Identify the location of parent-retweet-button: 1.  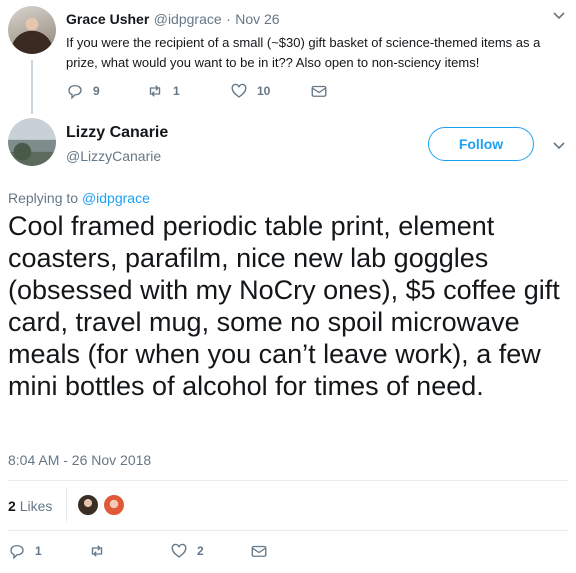
(163, 91).